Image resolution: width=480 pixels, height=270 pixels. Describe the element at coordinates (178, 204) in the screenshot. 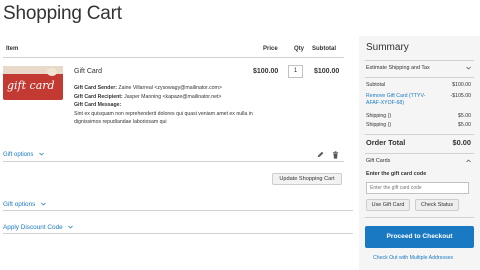

I see `gift-options-section: Gift options` at that location.